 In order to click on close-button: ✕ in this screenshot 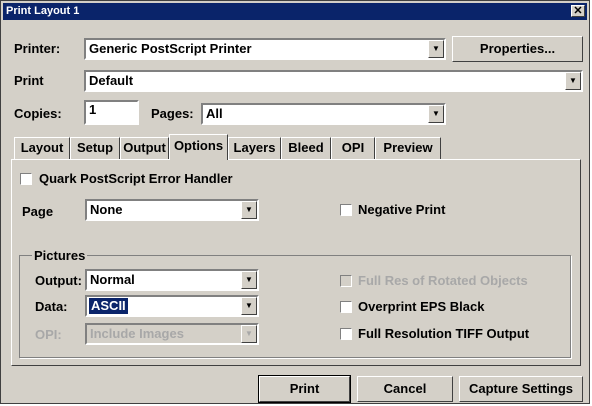, I will do `click(578, 11)`.